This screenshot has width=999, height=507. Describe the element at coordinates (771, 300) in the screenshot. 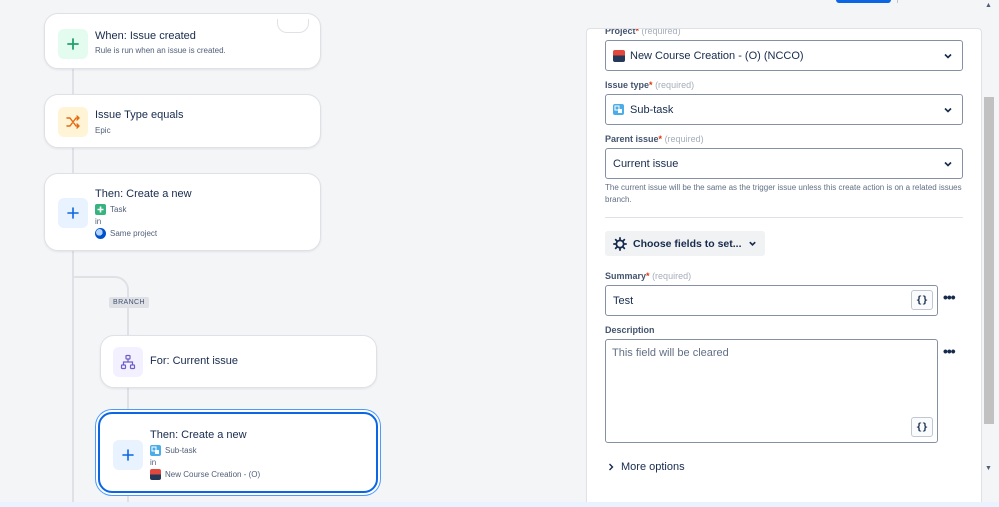

I see `summary-input: Test {}` at that location.